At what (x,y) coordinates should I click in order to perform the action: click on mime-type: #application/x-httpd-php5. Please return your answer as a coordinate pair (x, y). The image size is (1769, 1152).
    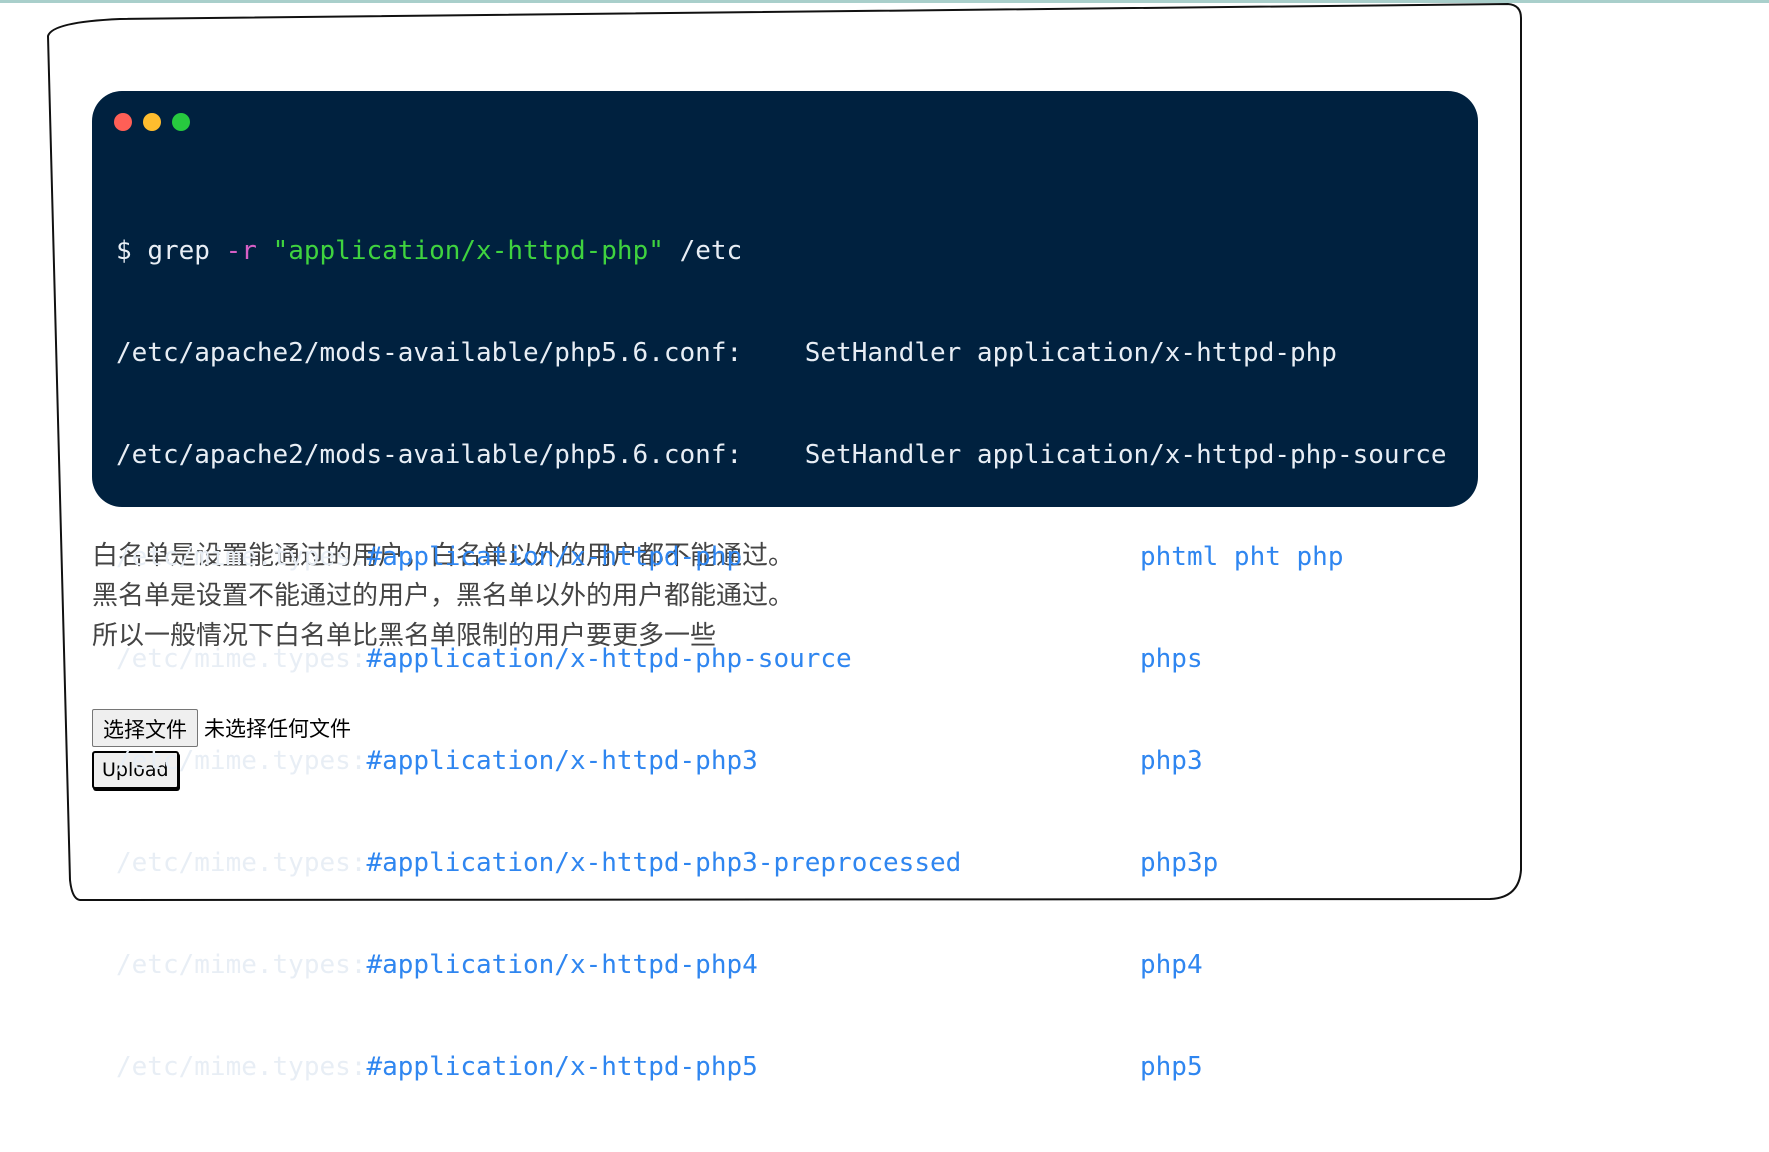
    Looking at the image, I should click on (562, 1067).